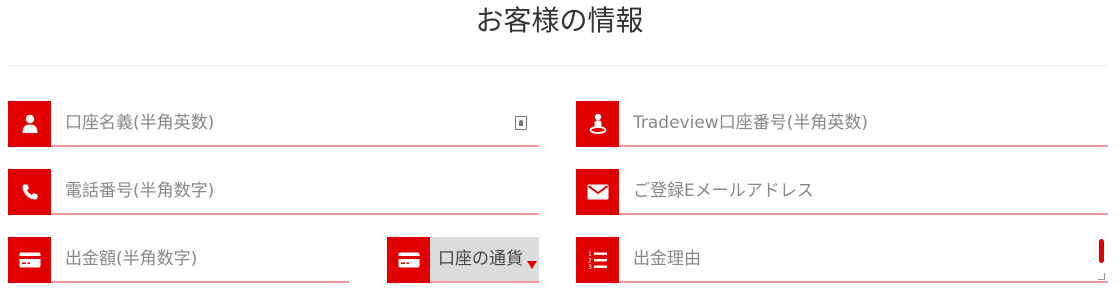  I want to click on user-icon, so click(29, 124).